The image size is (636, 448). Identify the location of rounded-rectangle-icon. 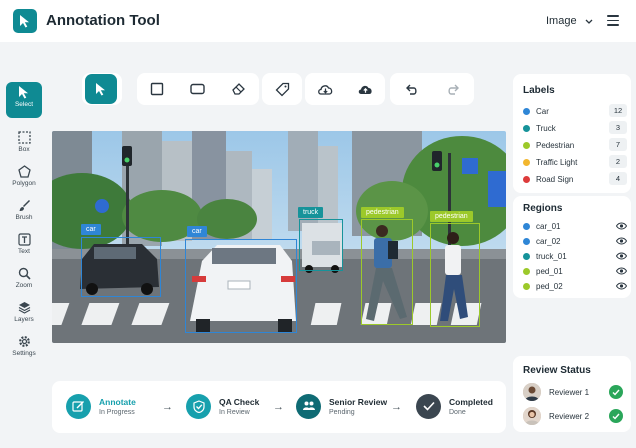
(198, 89).